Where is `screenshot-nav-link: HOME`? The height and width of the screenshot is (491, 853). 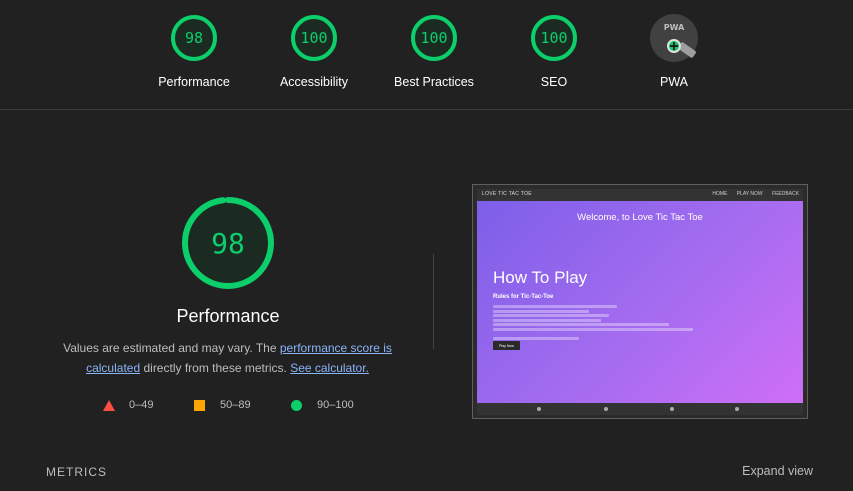 screenshot-nav-link: HOME is located at coordinates (720, 194).